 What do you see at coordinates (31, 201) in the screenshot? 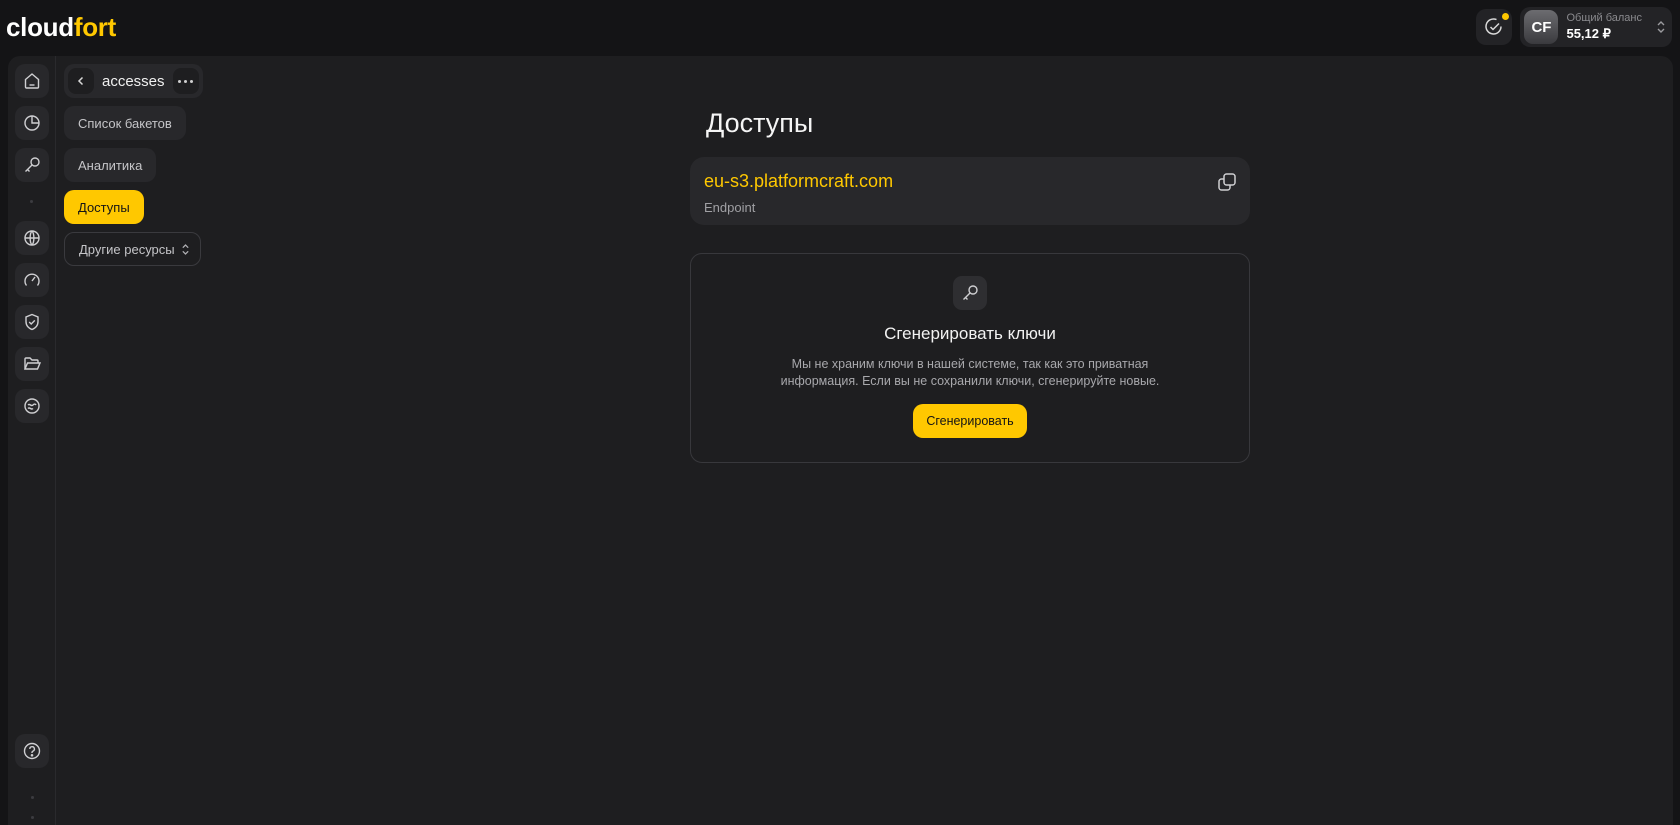
I see `rail-separator` at bounding box center [31, 201].